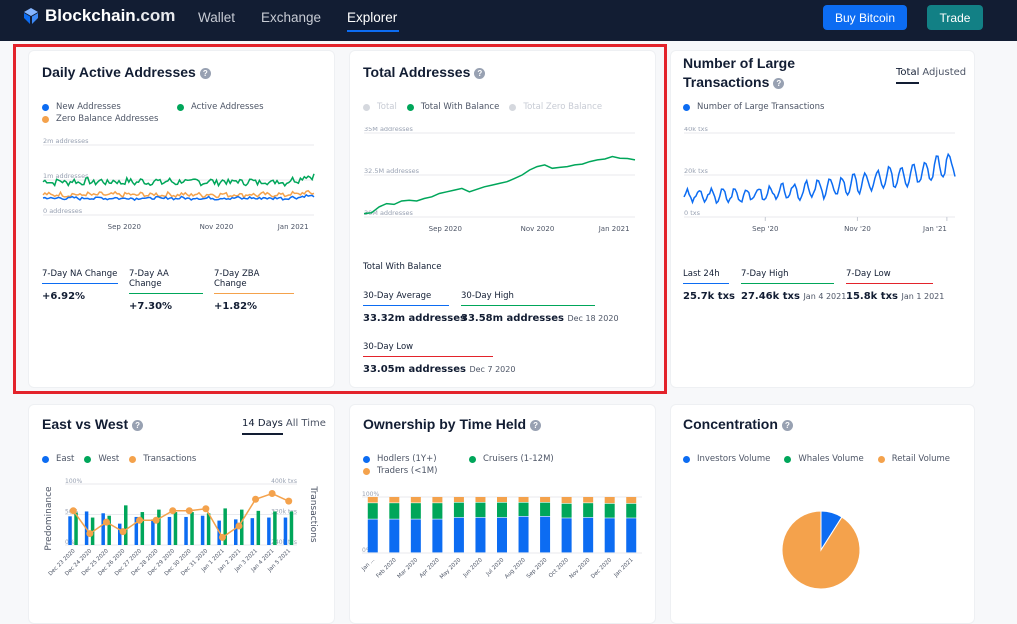 Image resolution: width=1017 pixels, height=624 pixels. I want to click on series-line-number-of-large-transactions, so click(819, 178).